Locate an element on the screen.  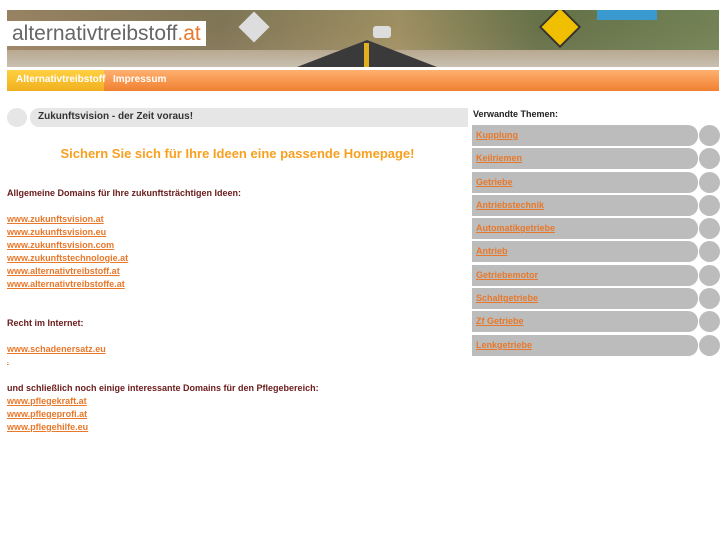
sidebar-link: Antriebstechnik is located at coordinates (510, 205).